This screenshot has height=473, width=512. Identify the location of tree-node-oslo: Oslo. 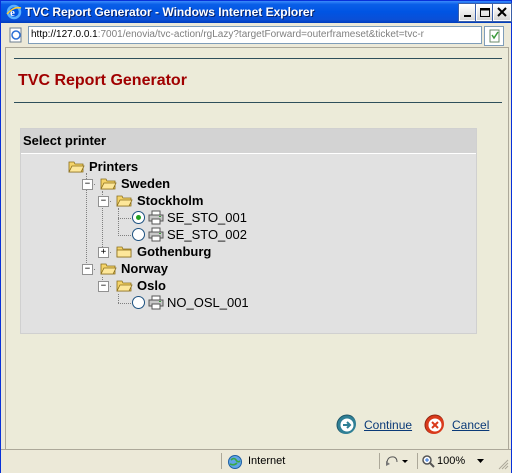
(141, 286).